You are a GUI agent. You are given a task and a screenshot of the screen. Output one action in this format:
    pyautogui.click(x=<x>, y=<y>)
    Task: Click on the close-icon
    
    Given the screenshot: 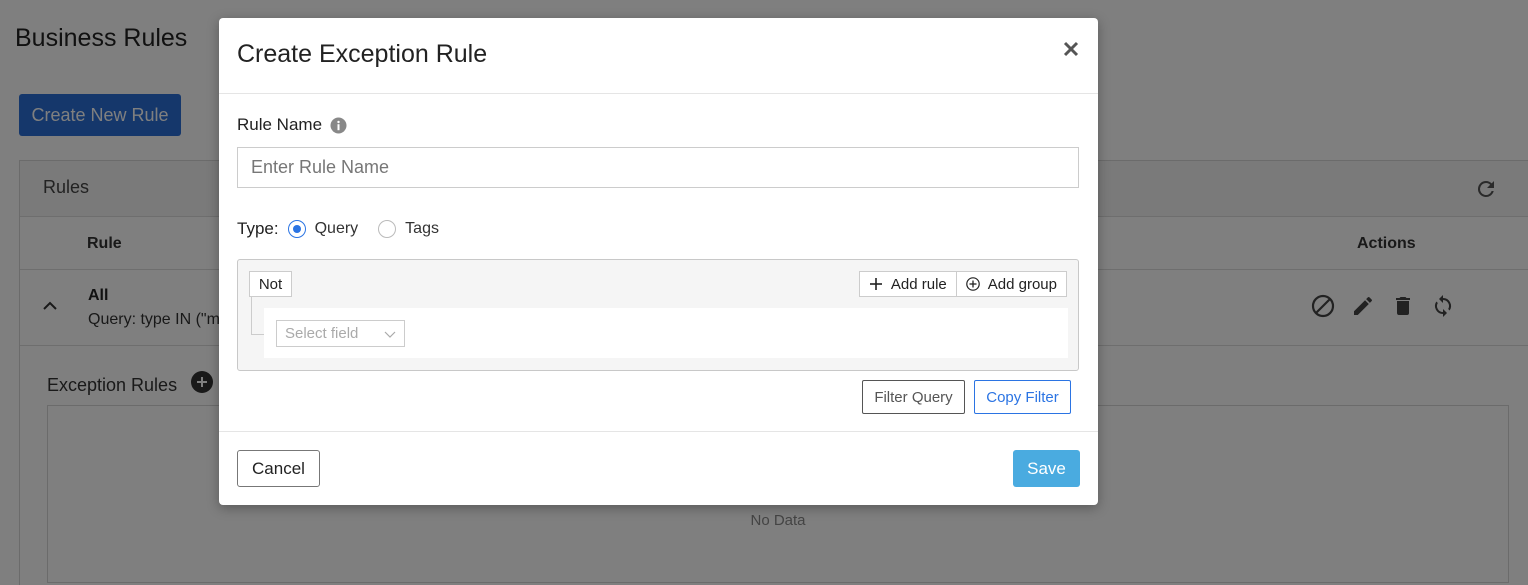 What is the action you would take?
    pyautogui.click(x=1071, y=49)
    